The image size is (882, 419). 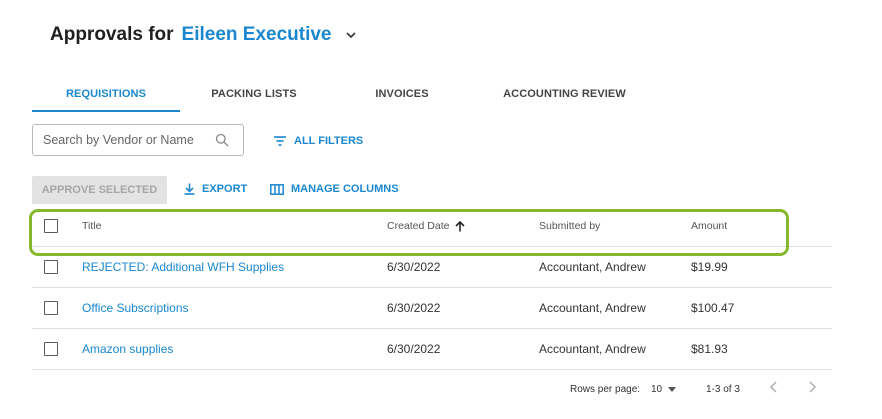 What do you see at coordinates (672, 389) in the screenshot?
I see `caret-down-icon` at bounding box center [672, 389].